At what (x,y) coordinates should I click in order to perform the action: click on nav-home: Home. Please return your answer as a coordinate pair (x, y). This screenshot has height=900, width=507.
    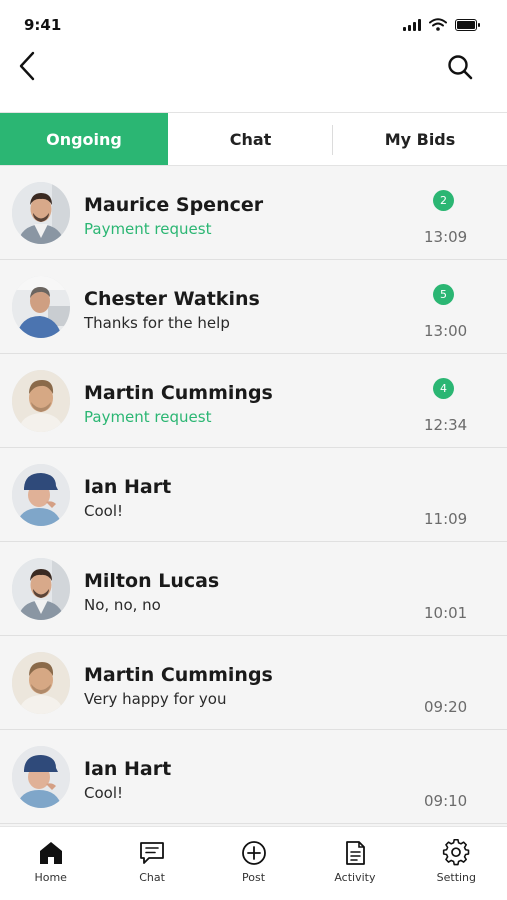
    Looking at the image, I should click on (50, 863).